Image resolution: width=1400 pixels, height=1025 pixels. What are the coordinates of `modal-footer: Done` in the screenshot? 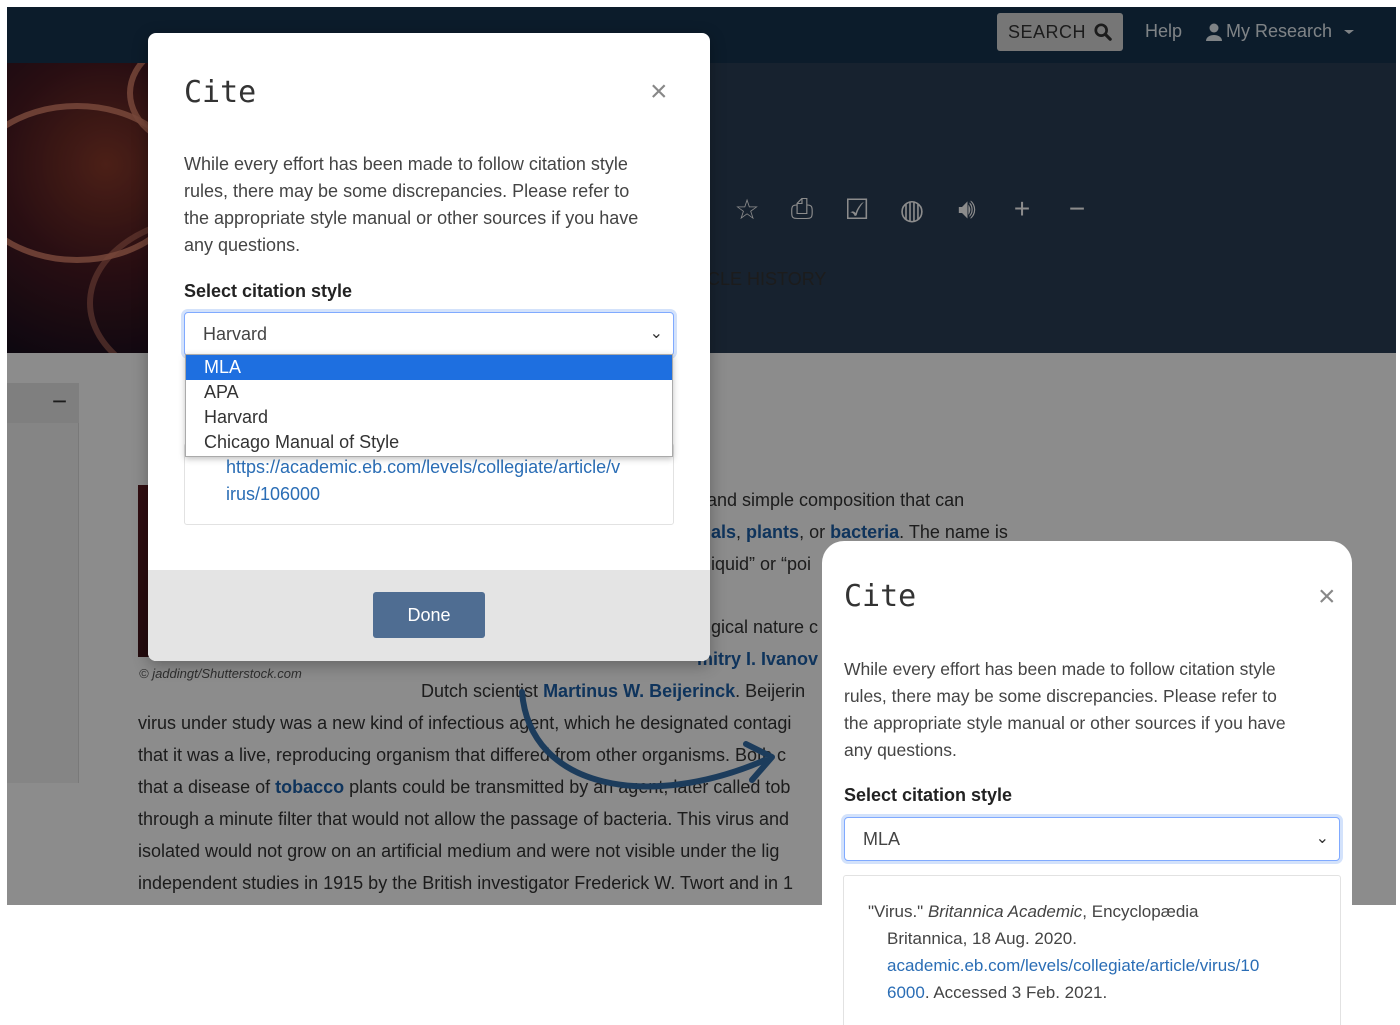 It's located at (429, 615).